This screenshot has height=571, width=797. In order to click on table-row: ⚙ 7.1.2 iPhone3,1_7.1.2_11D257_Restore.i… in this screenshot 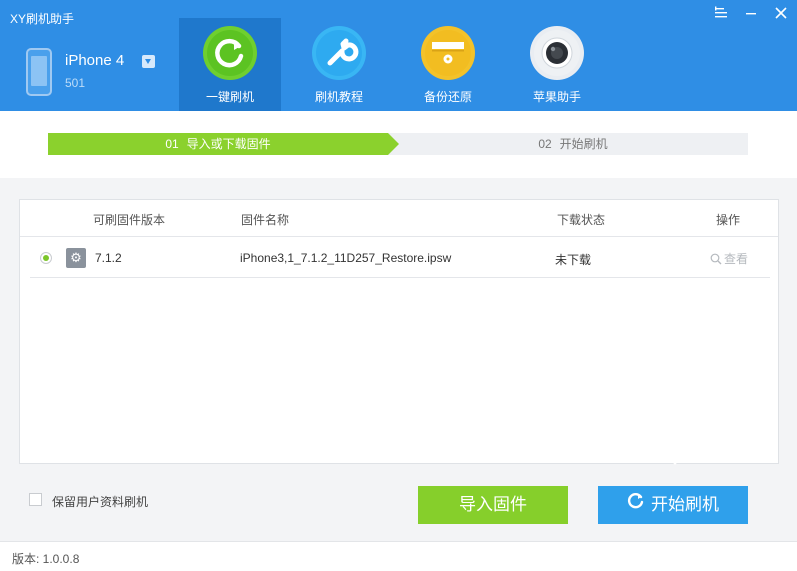, I will do `click(400, 258)`.